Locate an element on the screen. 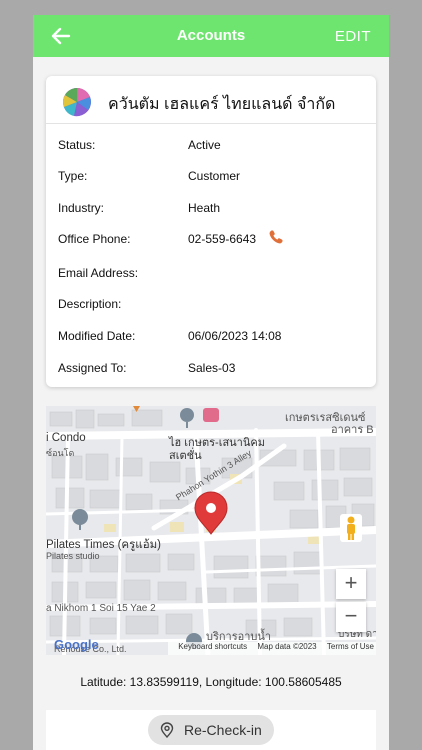 The width and height of the screenshot is (422, 750). edit-button: EDIT is located at coordinates (353, 36).